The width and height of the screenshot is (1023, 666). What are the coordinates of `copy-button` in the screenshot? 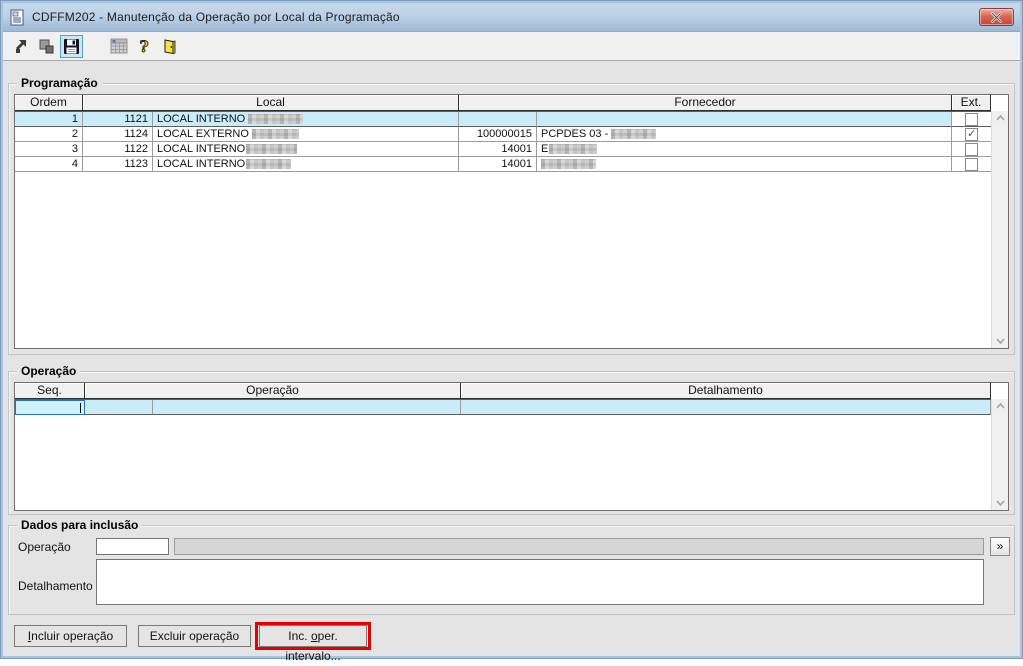 It's located at (46, 46).